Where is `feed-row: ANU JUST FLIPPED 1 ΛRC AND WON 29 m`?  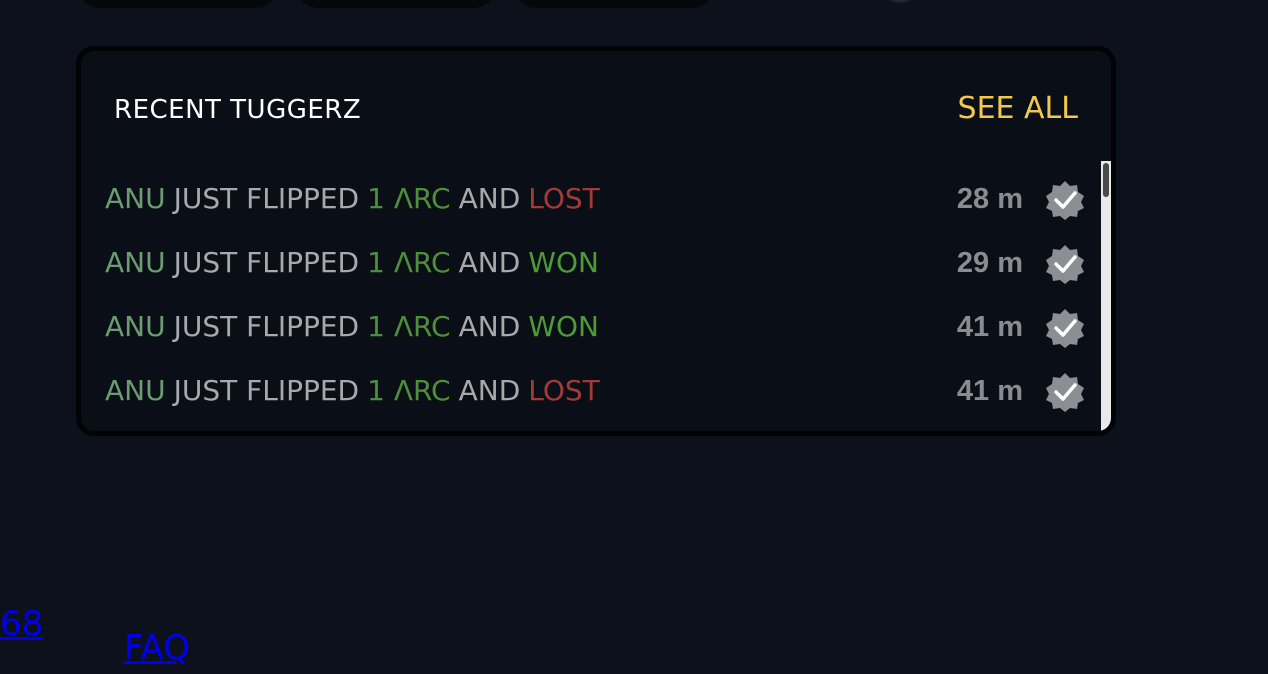
feed-row: ANU JUST FLIPPED 1 ΛRC AND WON 29 m is located at coordinates (595, 263).